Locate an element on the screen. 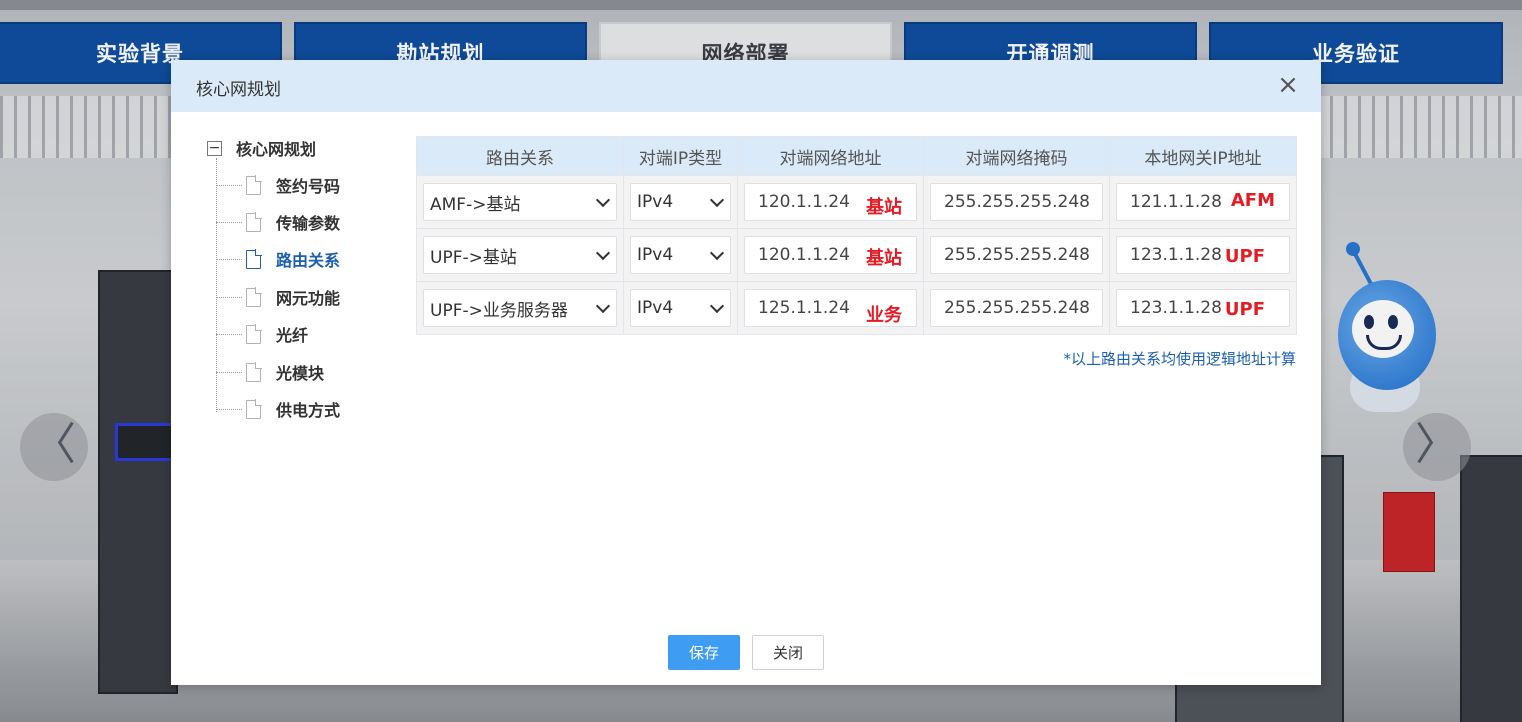  tree-item-label: 光模块 is located at coordinates (300, 373).